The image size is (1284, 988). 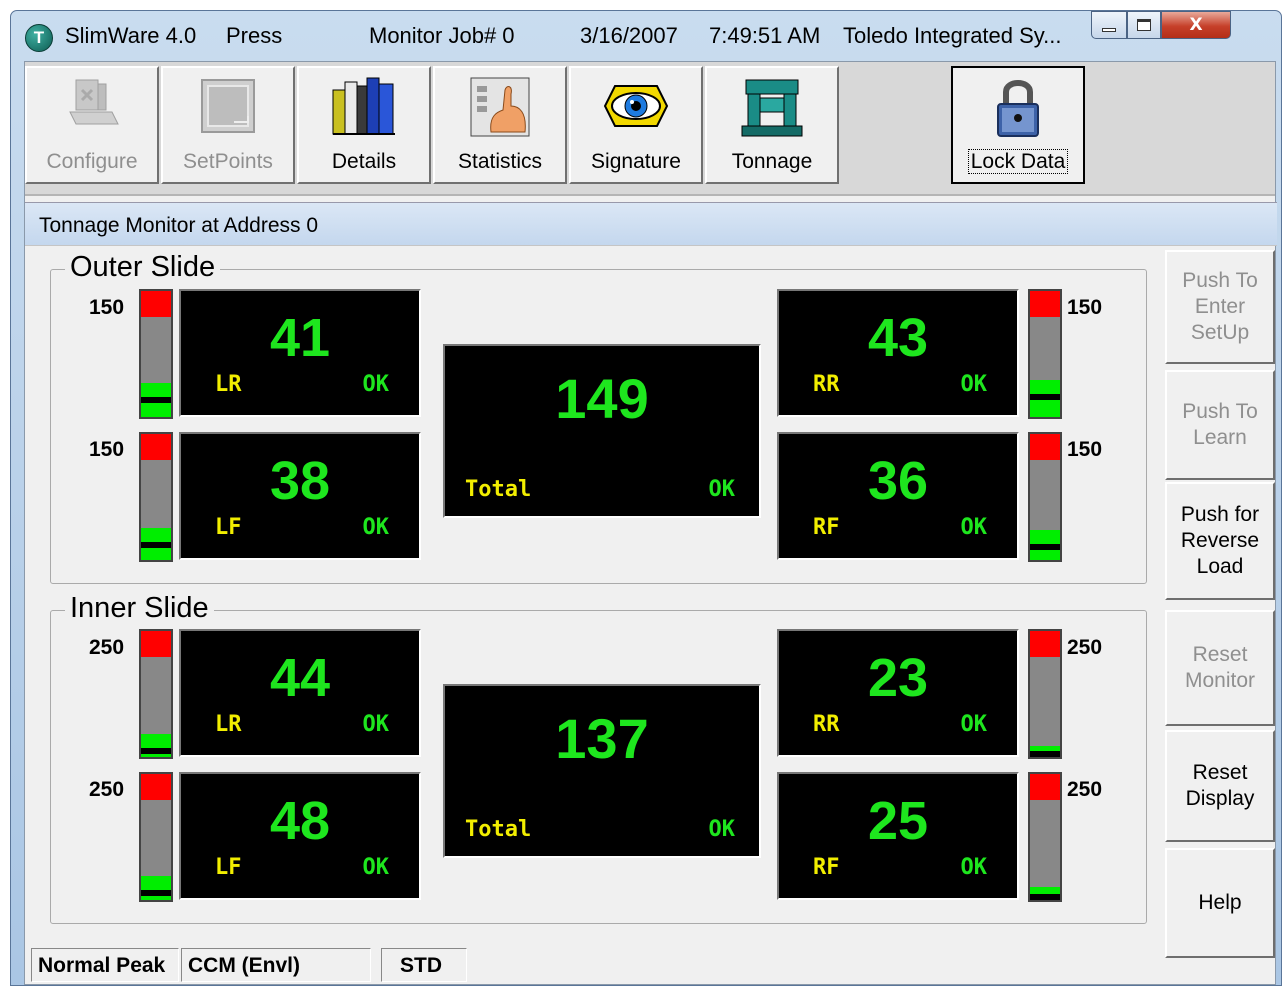 What do you see at coordinates (974, 724) in the screenshot?
I see `inner-rr-status: OK` at bounding box center [974, 724].